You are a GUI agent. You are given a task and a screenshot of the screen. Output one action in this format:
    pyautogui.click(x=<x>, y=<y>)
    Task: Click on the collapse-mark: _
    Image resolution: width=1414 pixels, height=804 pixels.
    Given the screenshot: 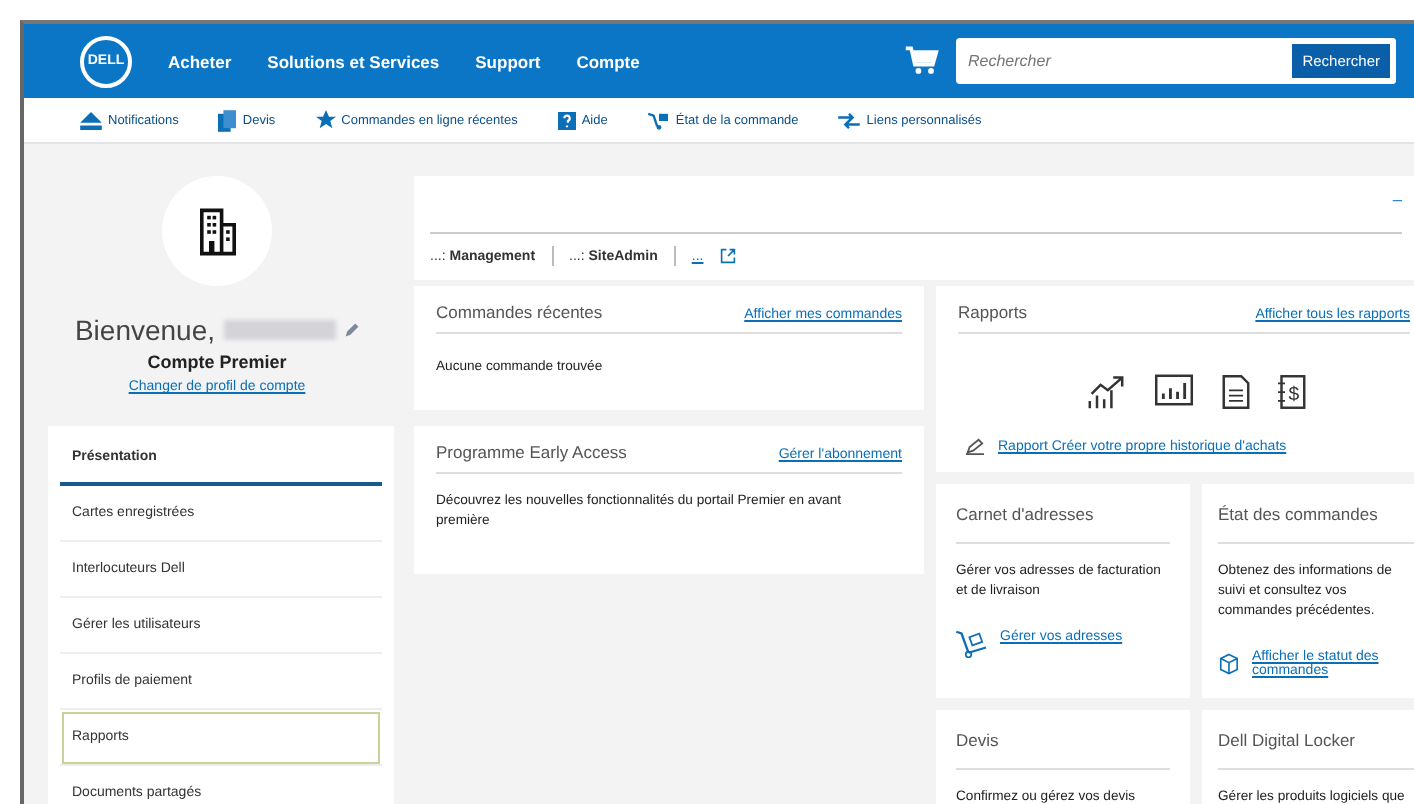 What is the action you would take?
    pyautogui.click(x=1397, y=193)
    